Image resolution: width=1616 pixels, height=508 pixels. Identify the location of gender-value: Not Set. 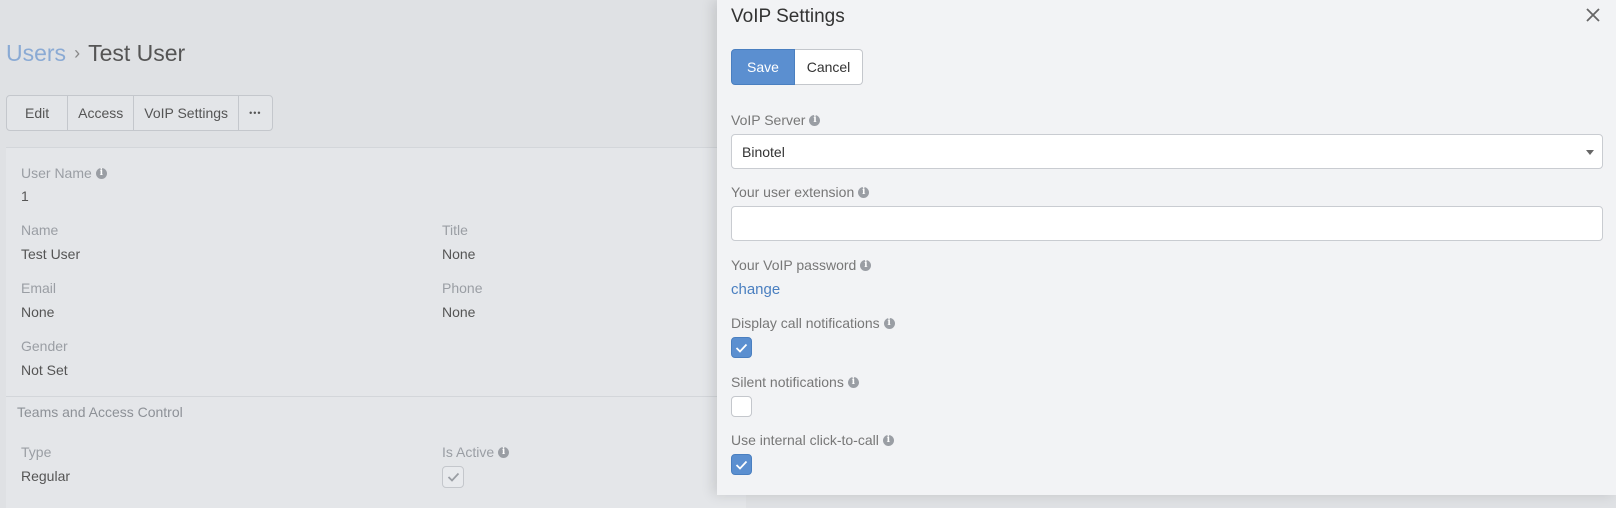
(44, 370).